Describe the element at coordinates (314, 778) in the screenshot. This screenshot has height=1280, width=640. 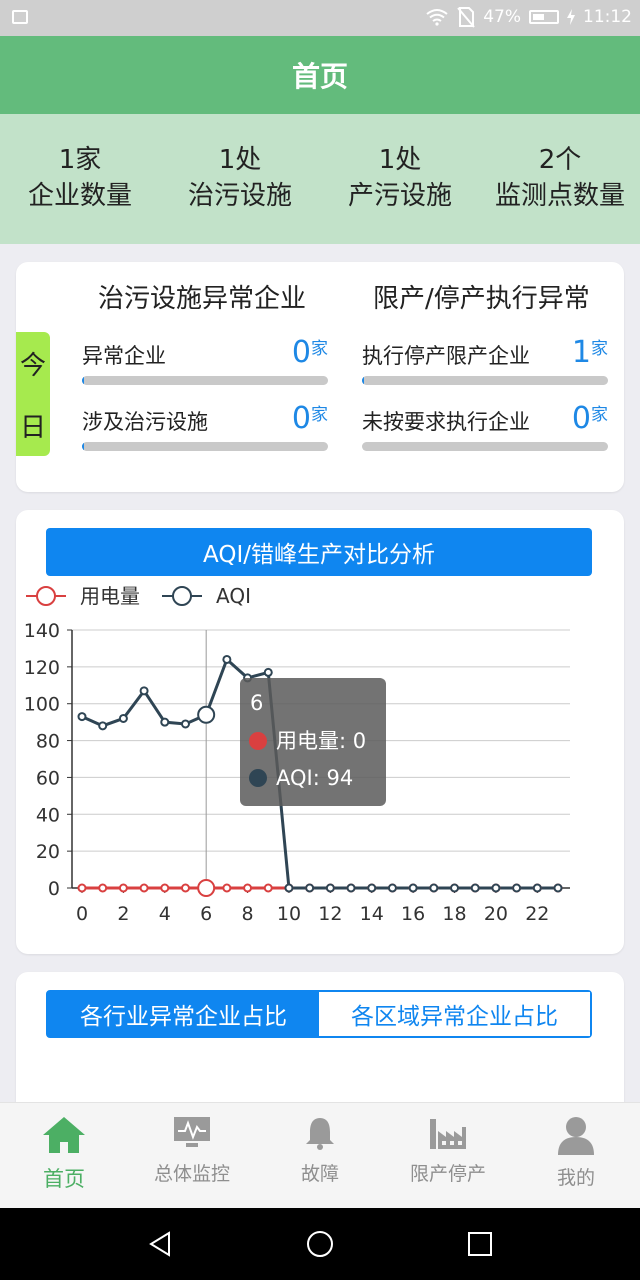
I see `tooltip-line: AQI: 94` at that location.